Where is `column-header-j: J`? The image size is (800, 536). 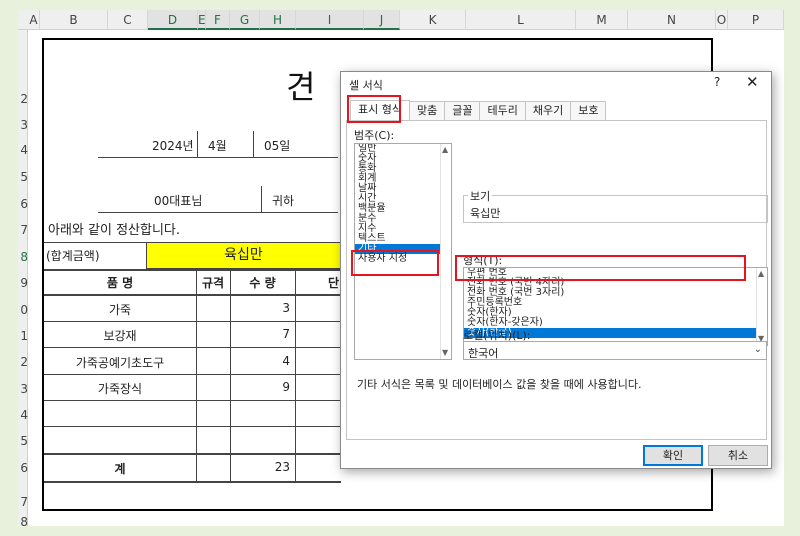 column-header-j: J is located at coordinates (382, 20).